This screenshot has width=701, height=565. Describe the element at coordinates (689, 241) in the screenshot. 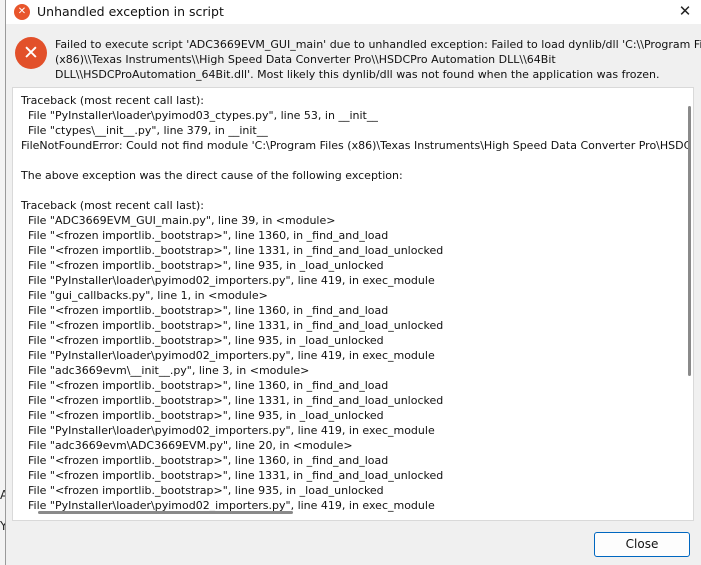

I see `vertical-scrollbar` at that location.